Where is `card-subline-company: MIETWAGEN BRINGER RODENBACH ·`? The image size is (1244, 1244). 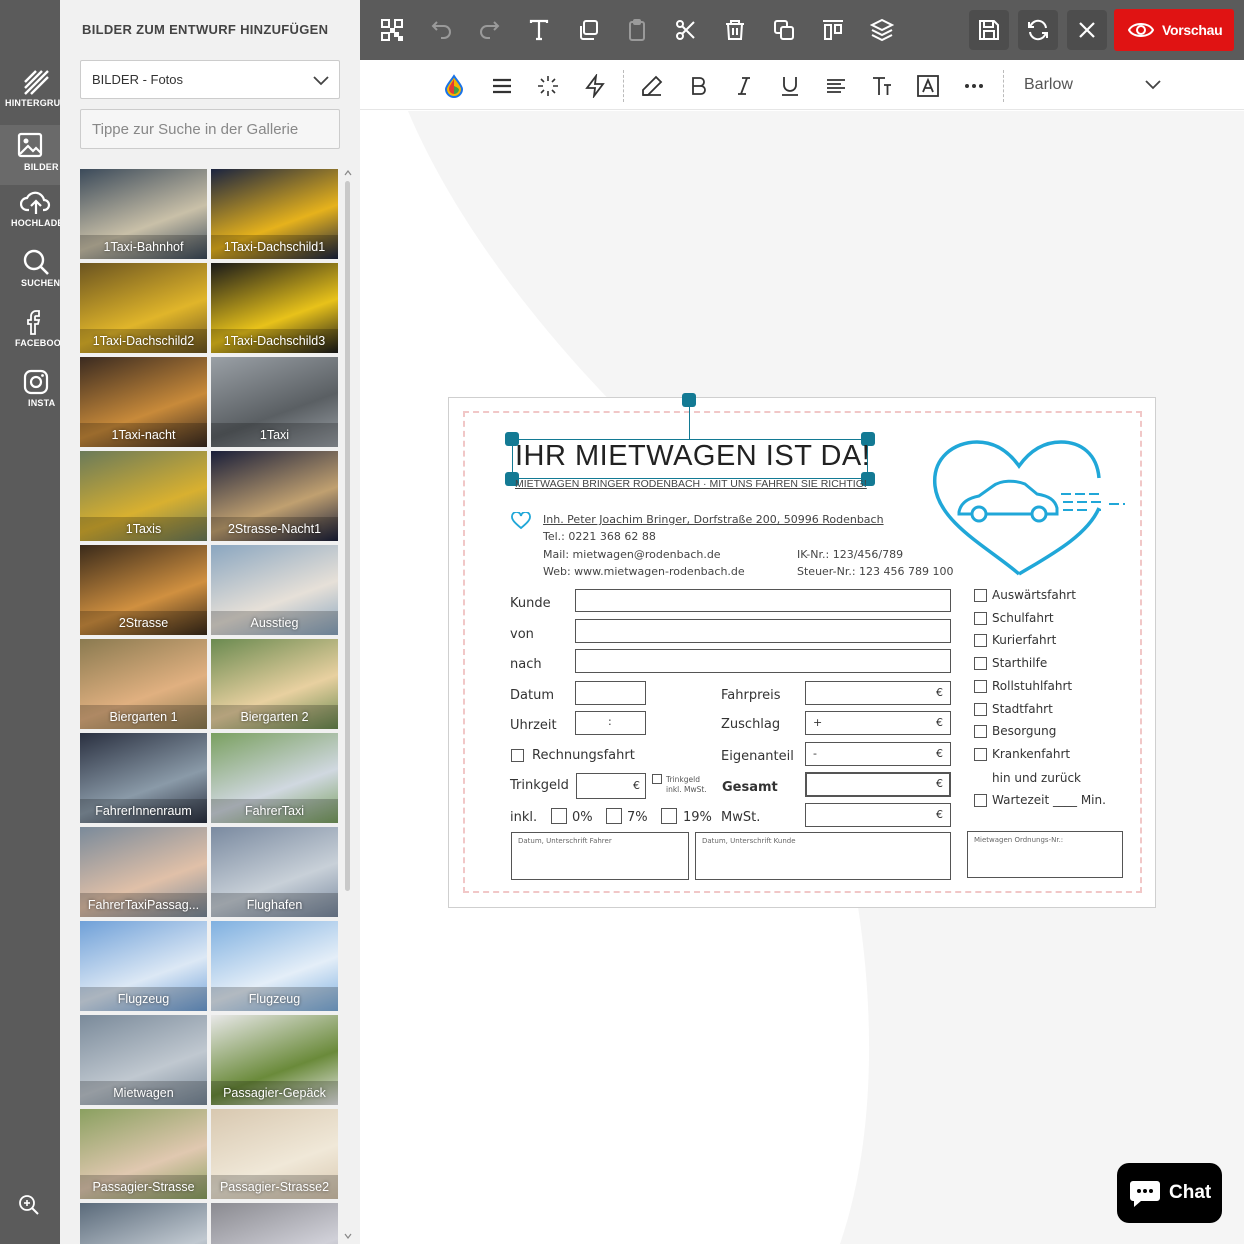 card-subline-company: MIETWAGEN BRINGER RODENBACH · is located at coordinates (612, 484).